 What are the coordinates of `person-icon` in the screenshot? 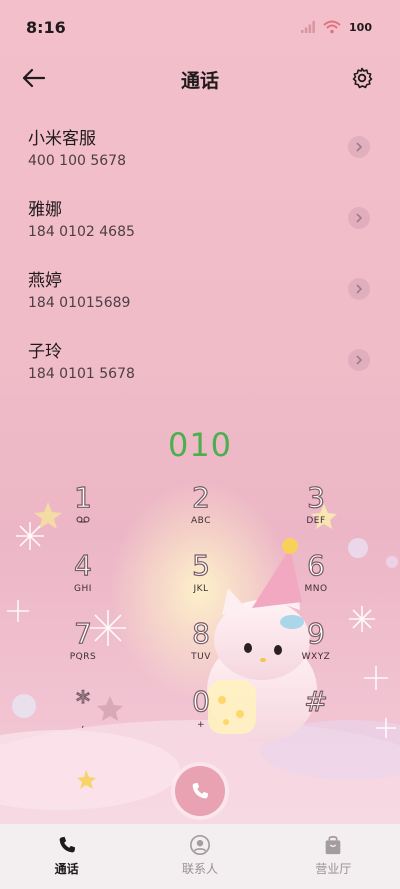 It's located at (199, 845).